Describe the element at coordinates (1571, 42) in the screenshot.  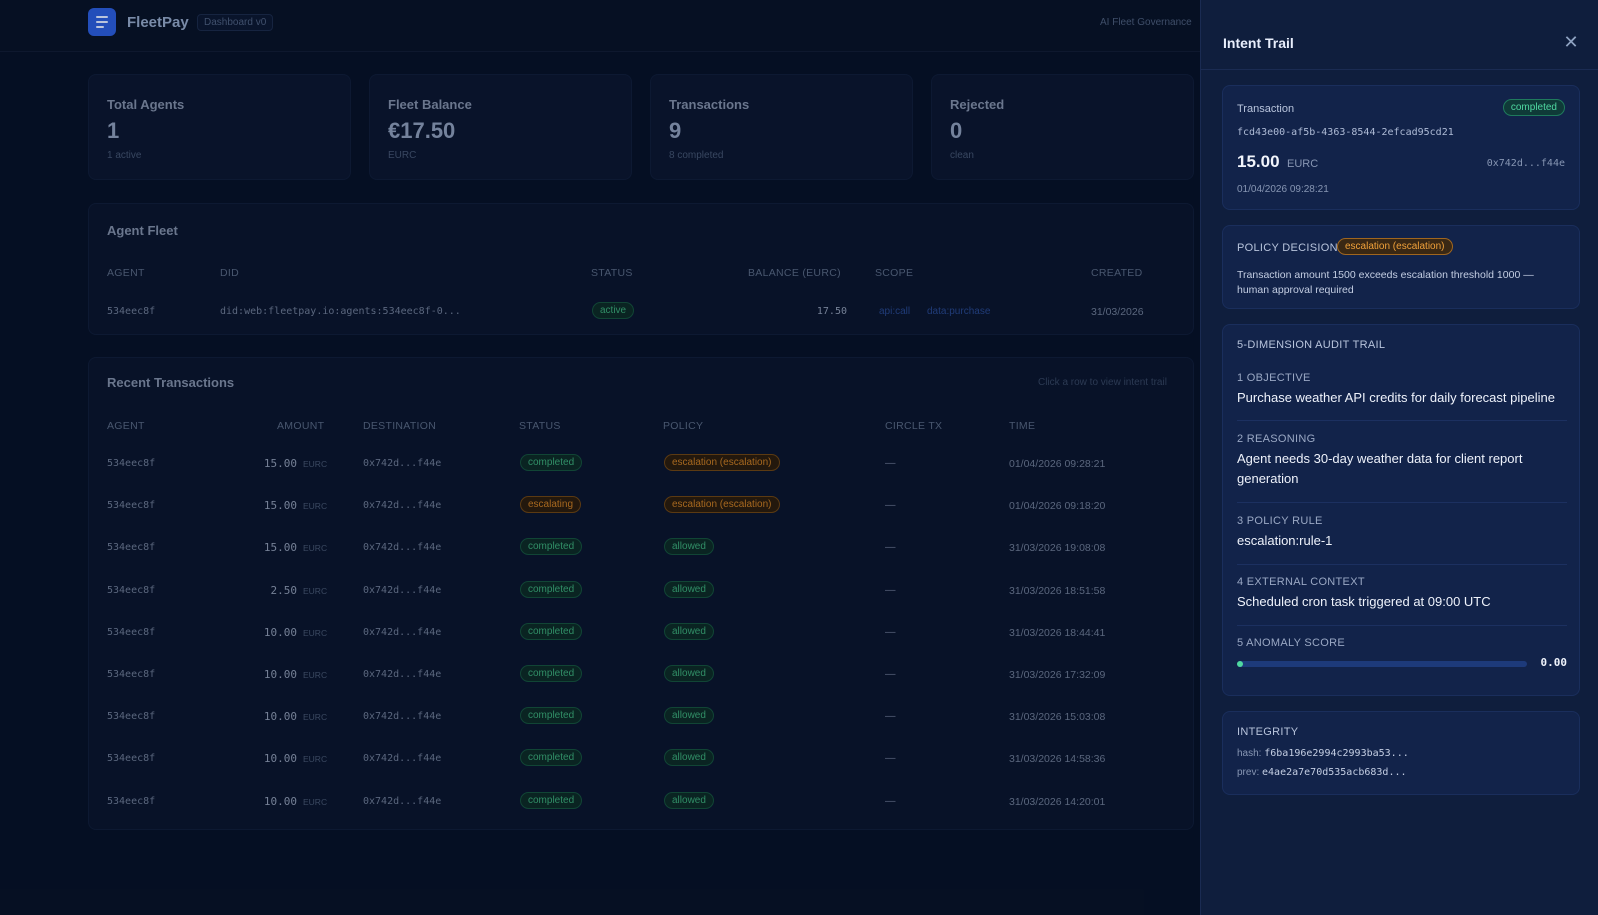
I see `close-icon: ✕` at that location.